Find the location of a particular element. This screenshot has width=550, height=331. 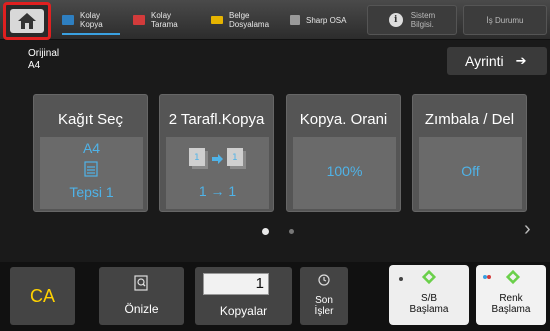

page-dot-active is located at coordinates (265, 231).